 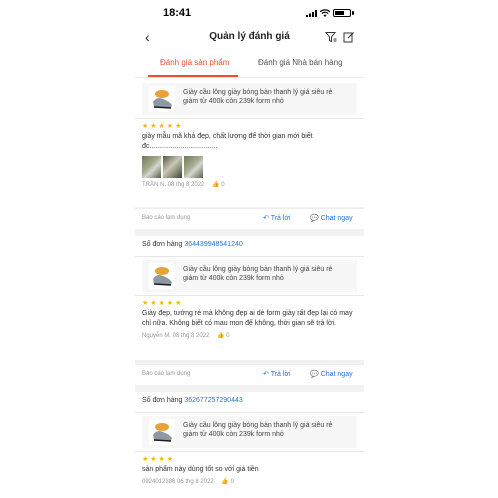 I want to click on nav-bar: ‹ Quản lý đánh giá, so click(x=249, y=38).